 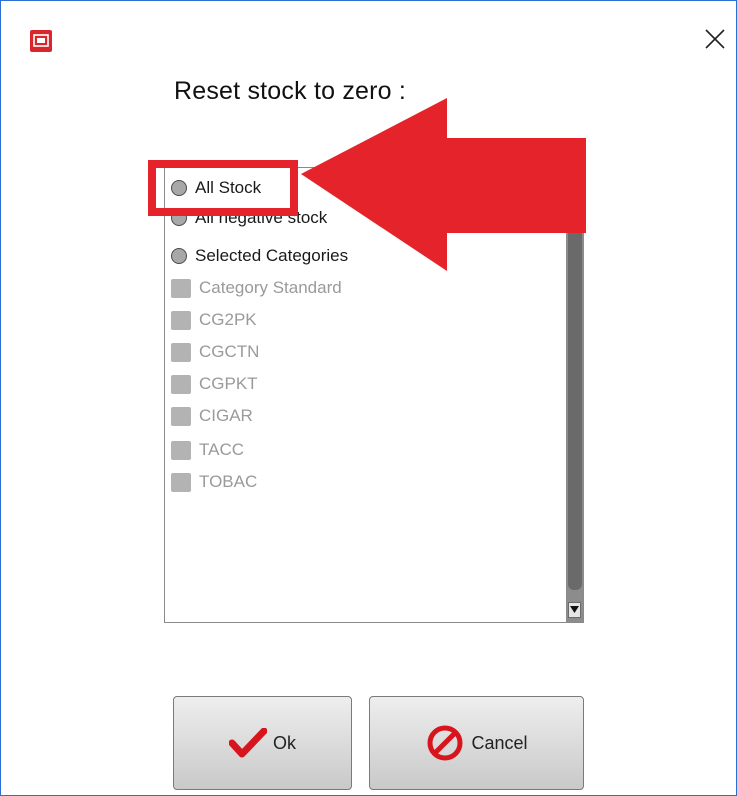 I want to click on category-label: CIGAR, so click(x=226, y=415).